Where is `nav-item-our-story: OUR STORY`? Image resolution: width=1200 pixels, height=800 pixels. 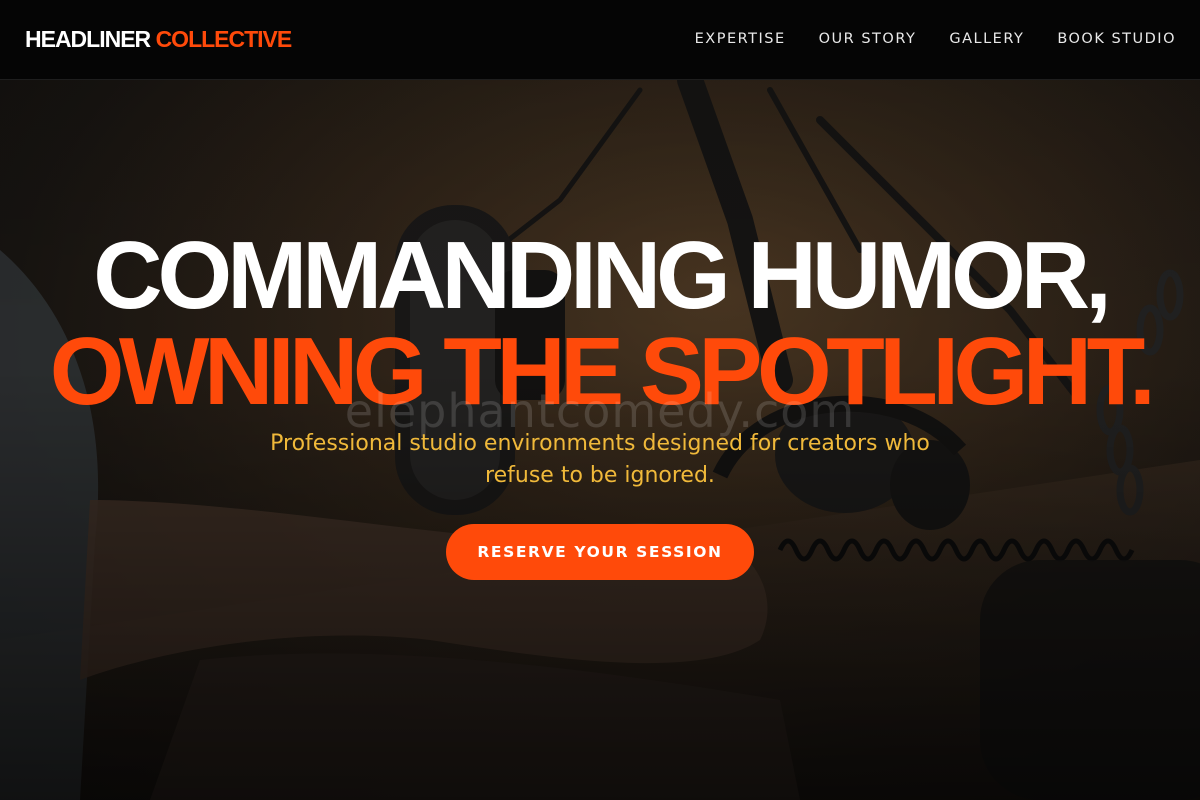
nav-item-our-story: OUR STORY is located at coordinates (868, 39).